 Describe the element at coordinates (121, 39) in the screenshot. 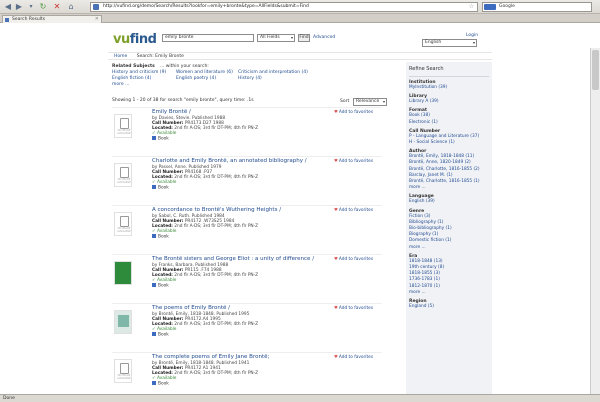

I see `logo-part-vu: vu` at that location.